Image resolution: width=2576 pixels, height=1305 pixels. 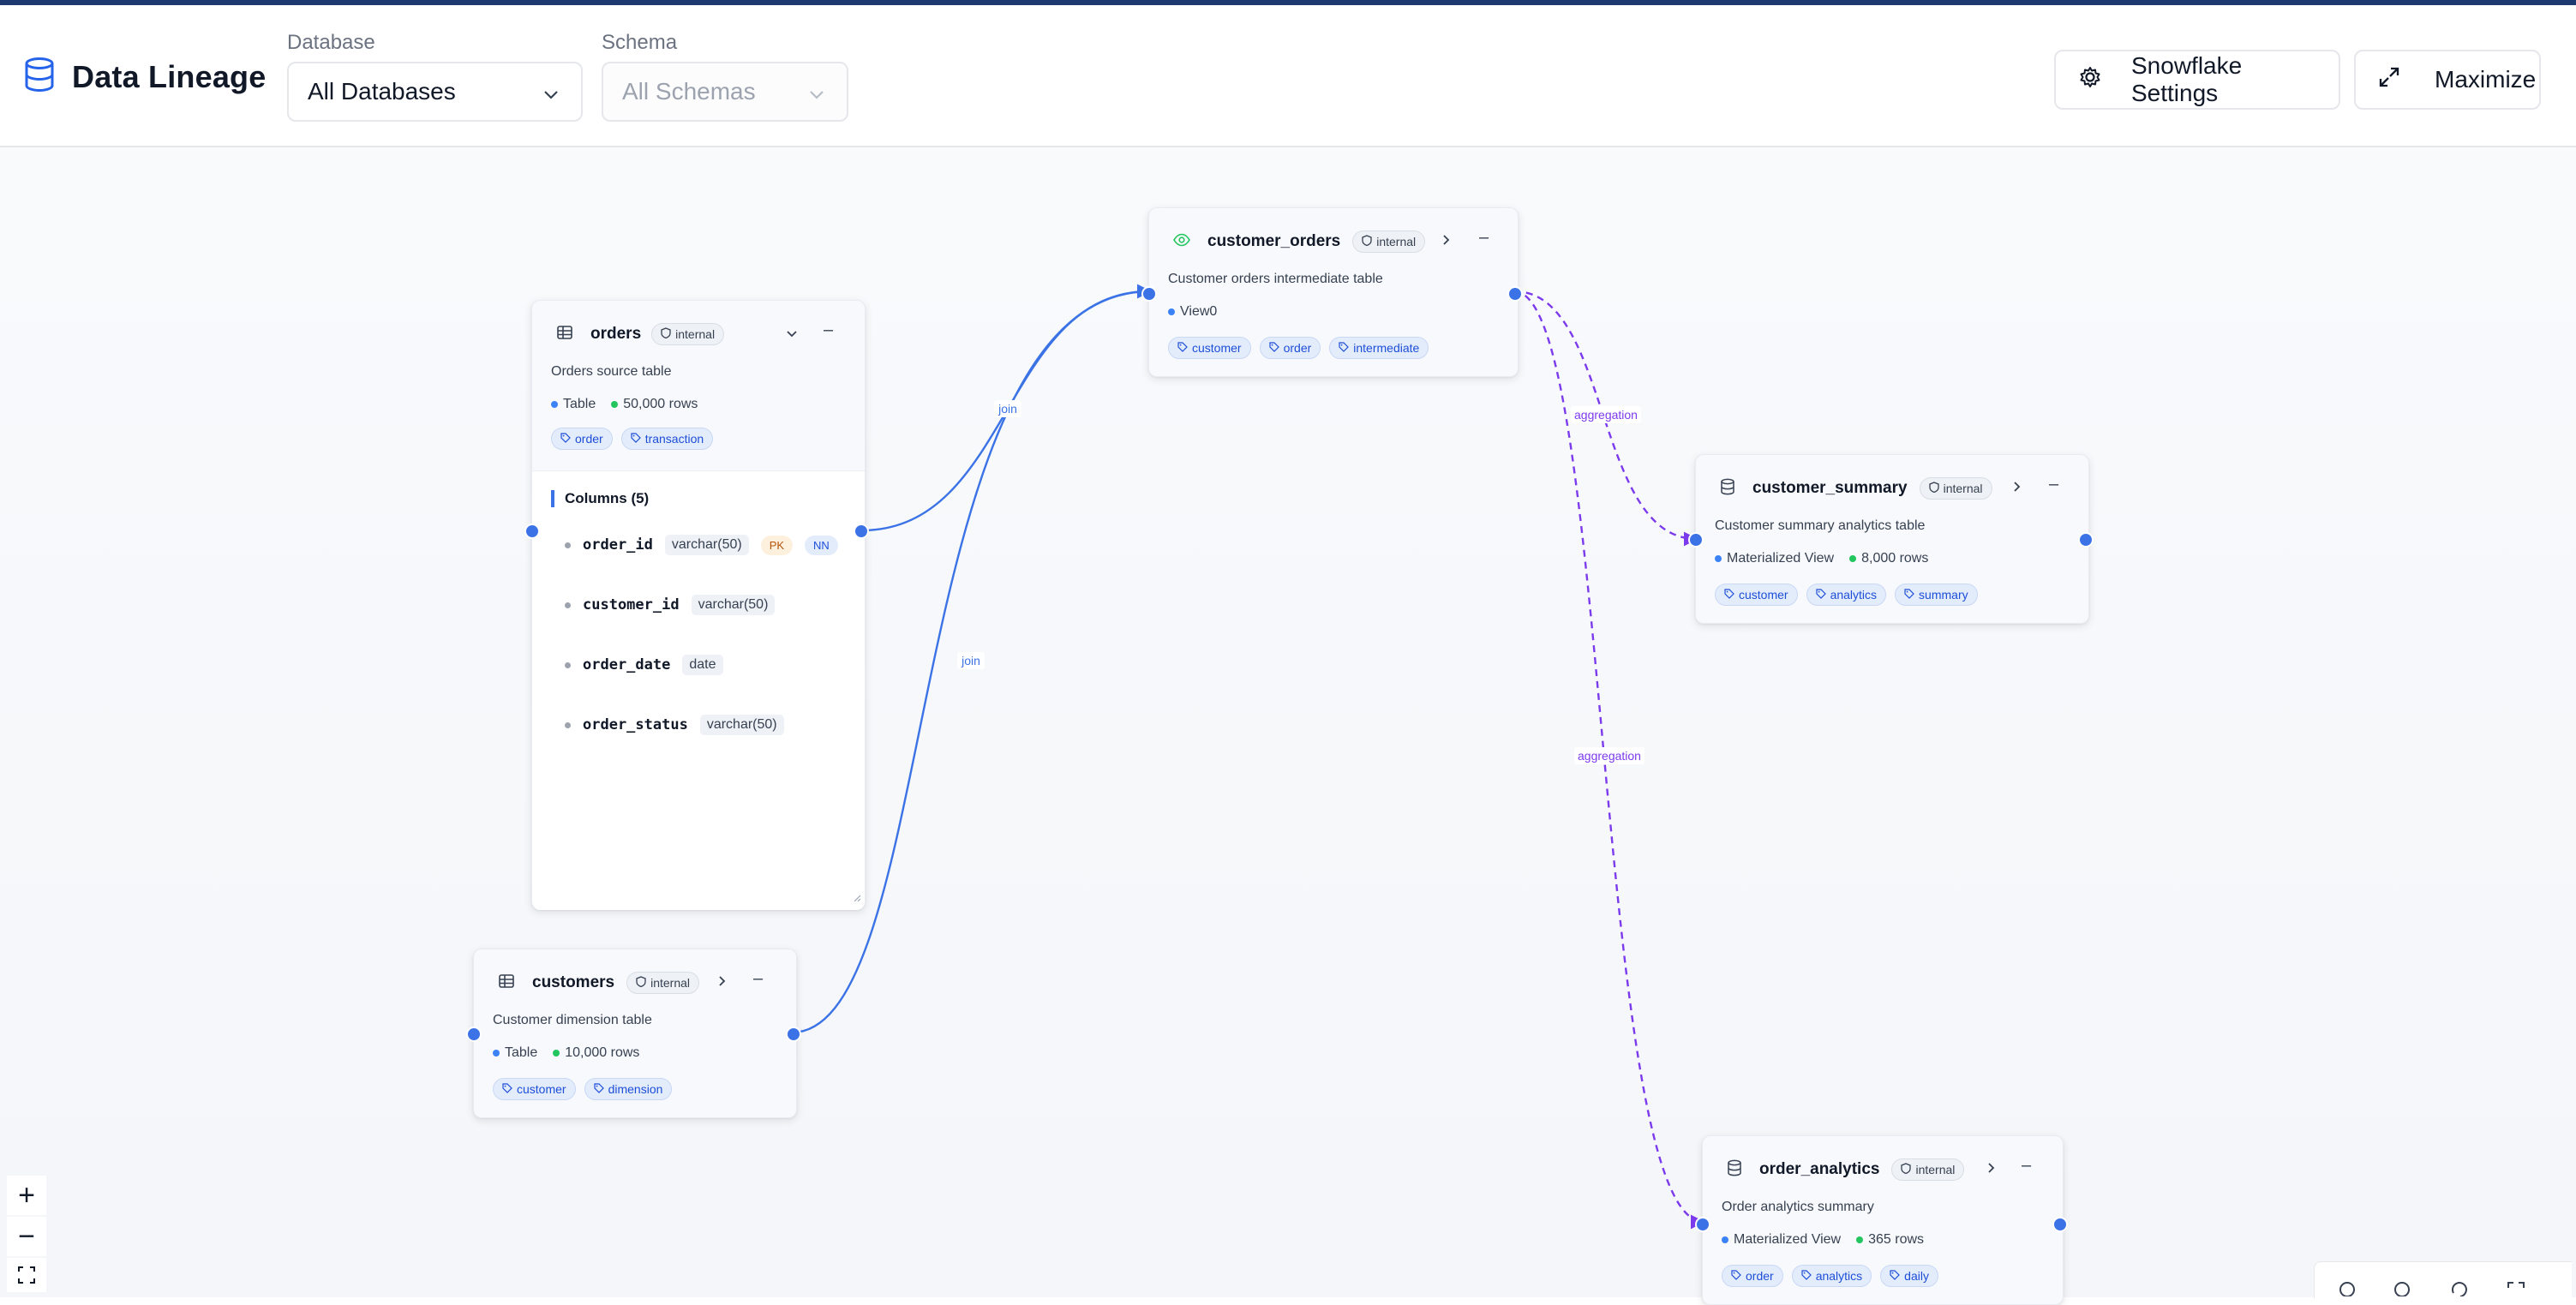 What do you see at coordinates (2486, 79) in the screenshot?
I see `maximize-label: Maximize` at bounding box center [2486, 79].